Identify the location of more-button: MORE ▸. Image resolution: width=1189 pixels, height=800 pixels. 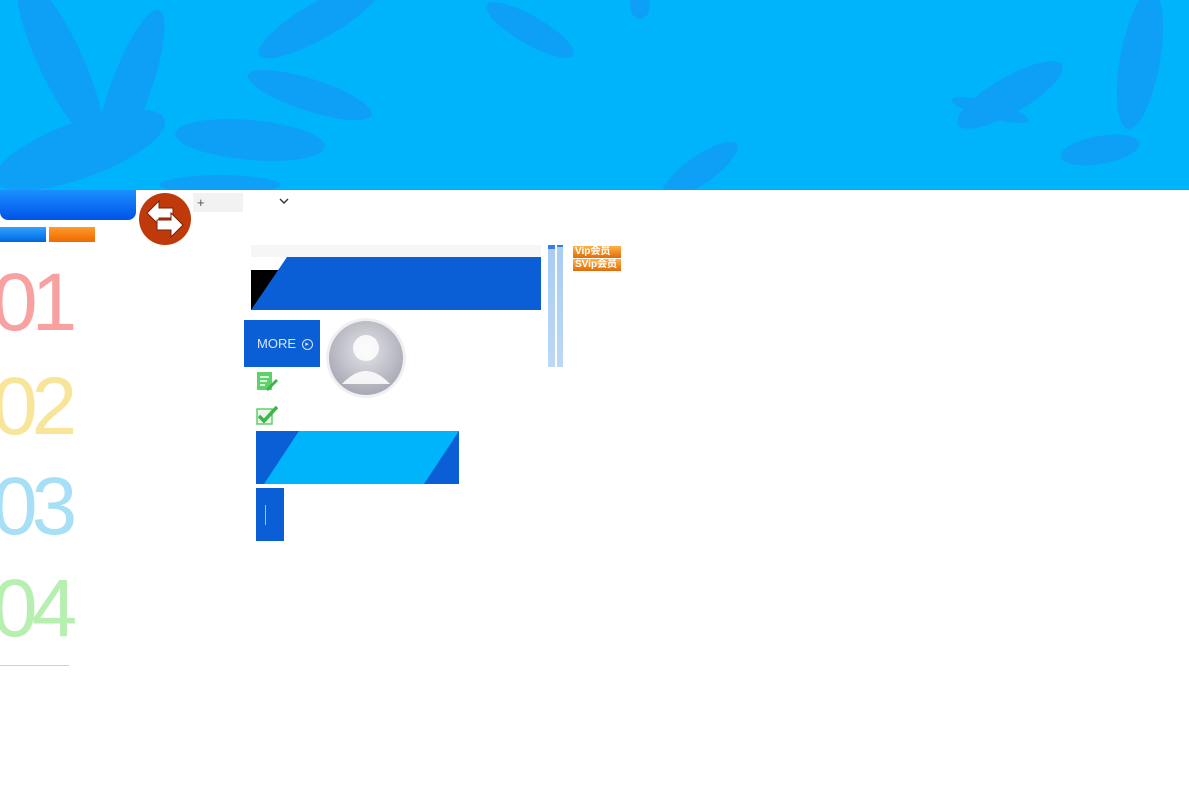
(282, 343).